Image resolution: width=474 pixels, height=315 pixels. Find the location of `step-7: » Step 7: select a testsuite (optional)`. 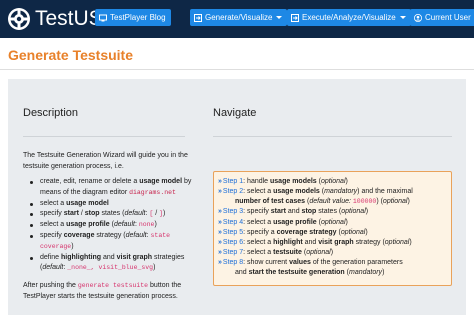

step-7: » Step 7: select a testsuite (optional) is located at coordinates (275, 253).